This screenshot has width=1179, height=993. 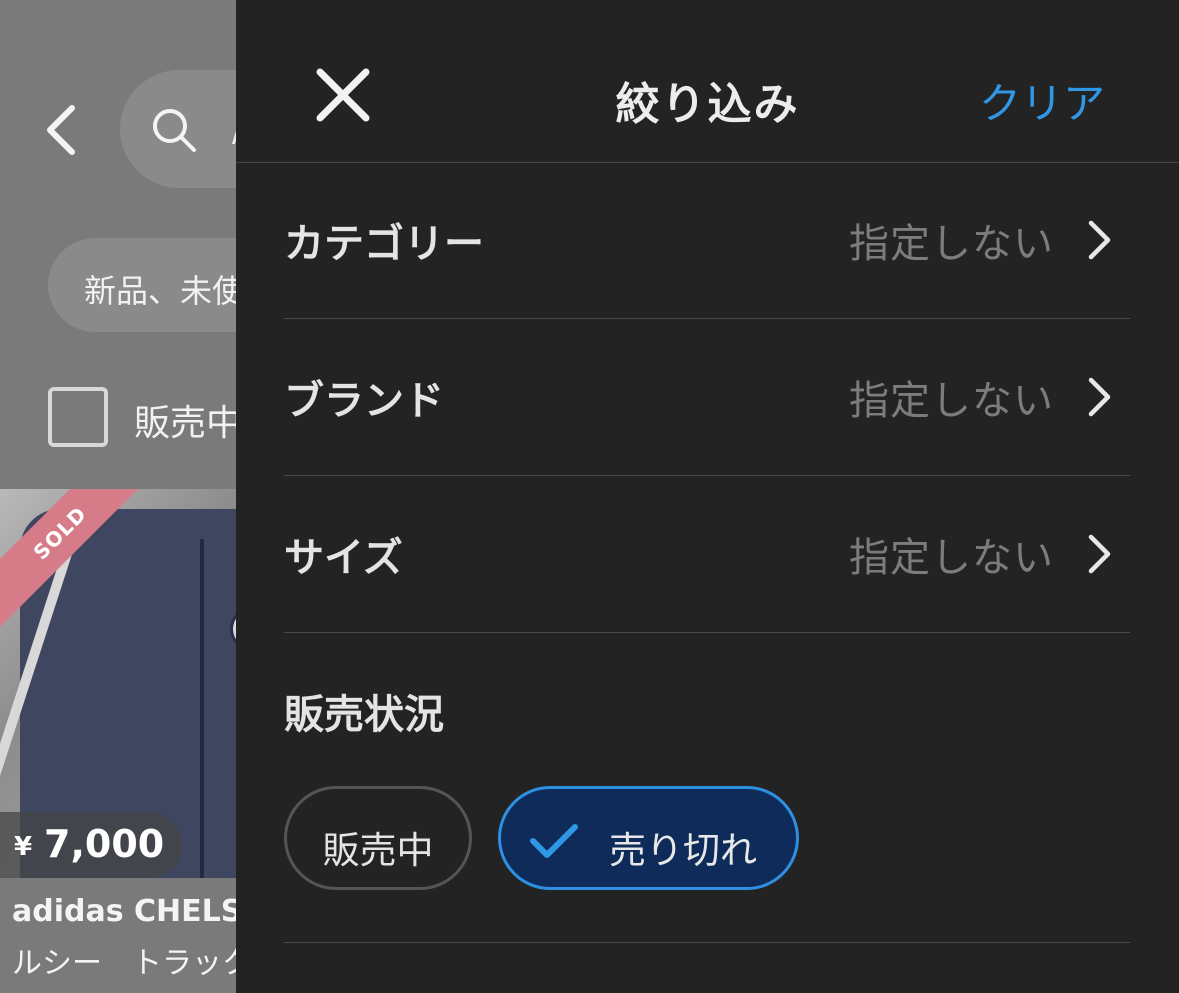 What do you see at coordinates (185, 423) in the screenshot?
I see `on-sale-checkbox-label: 販売中` at bounding box center [185, 423].